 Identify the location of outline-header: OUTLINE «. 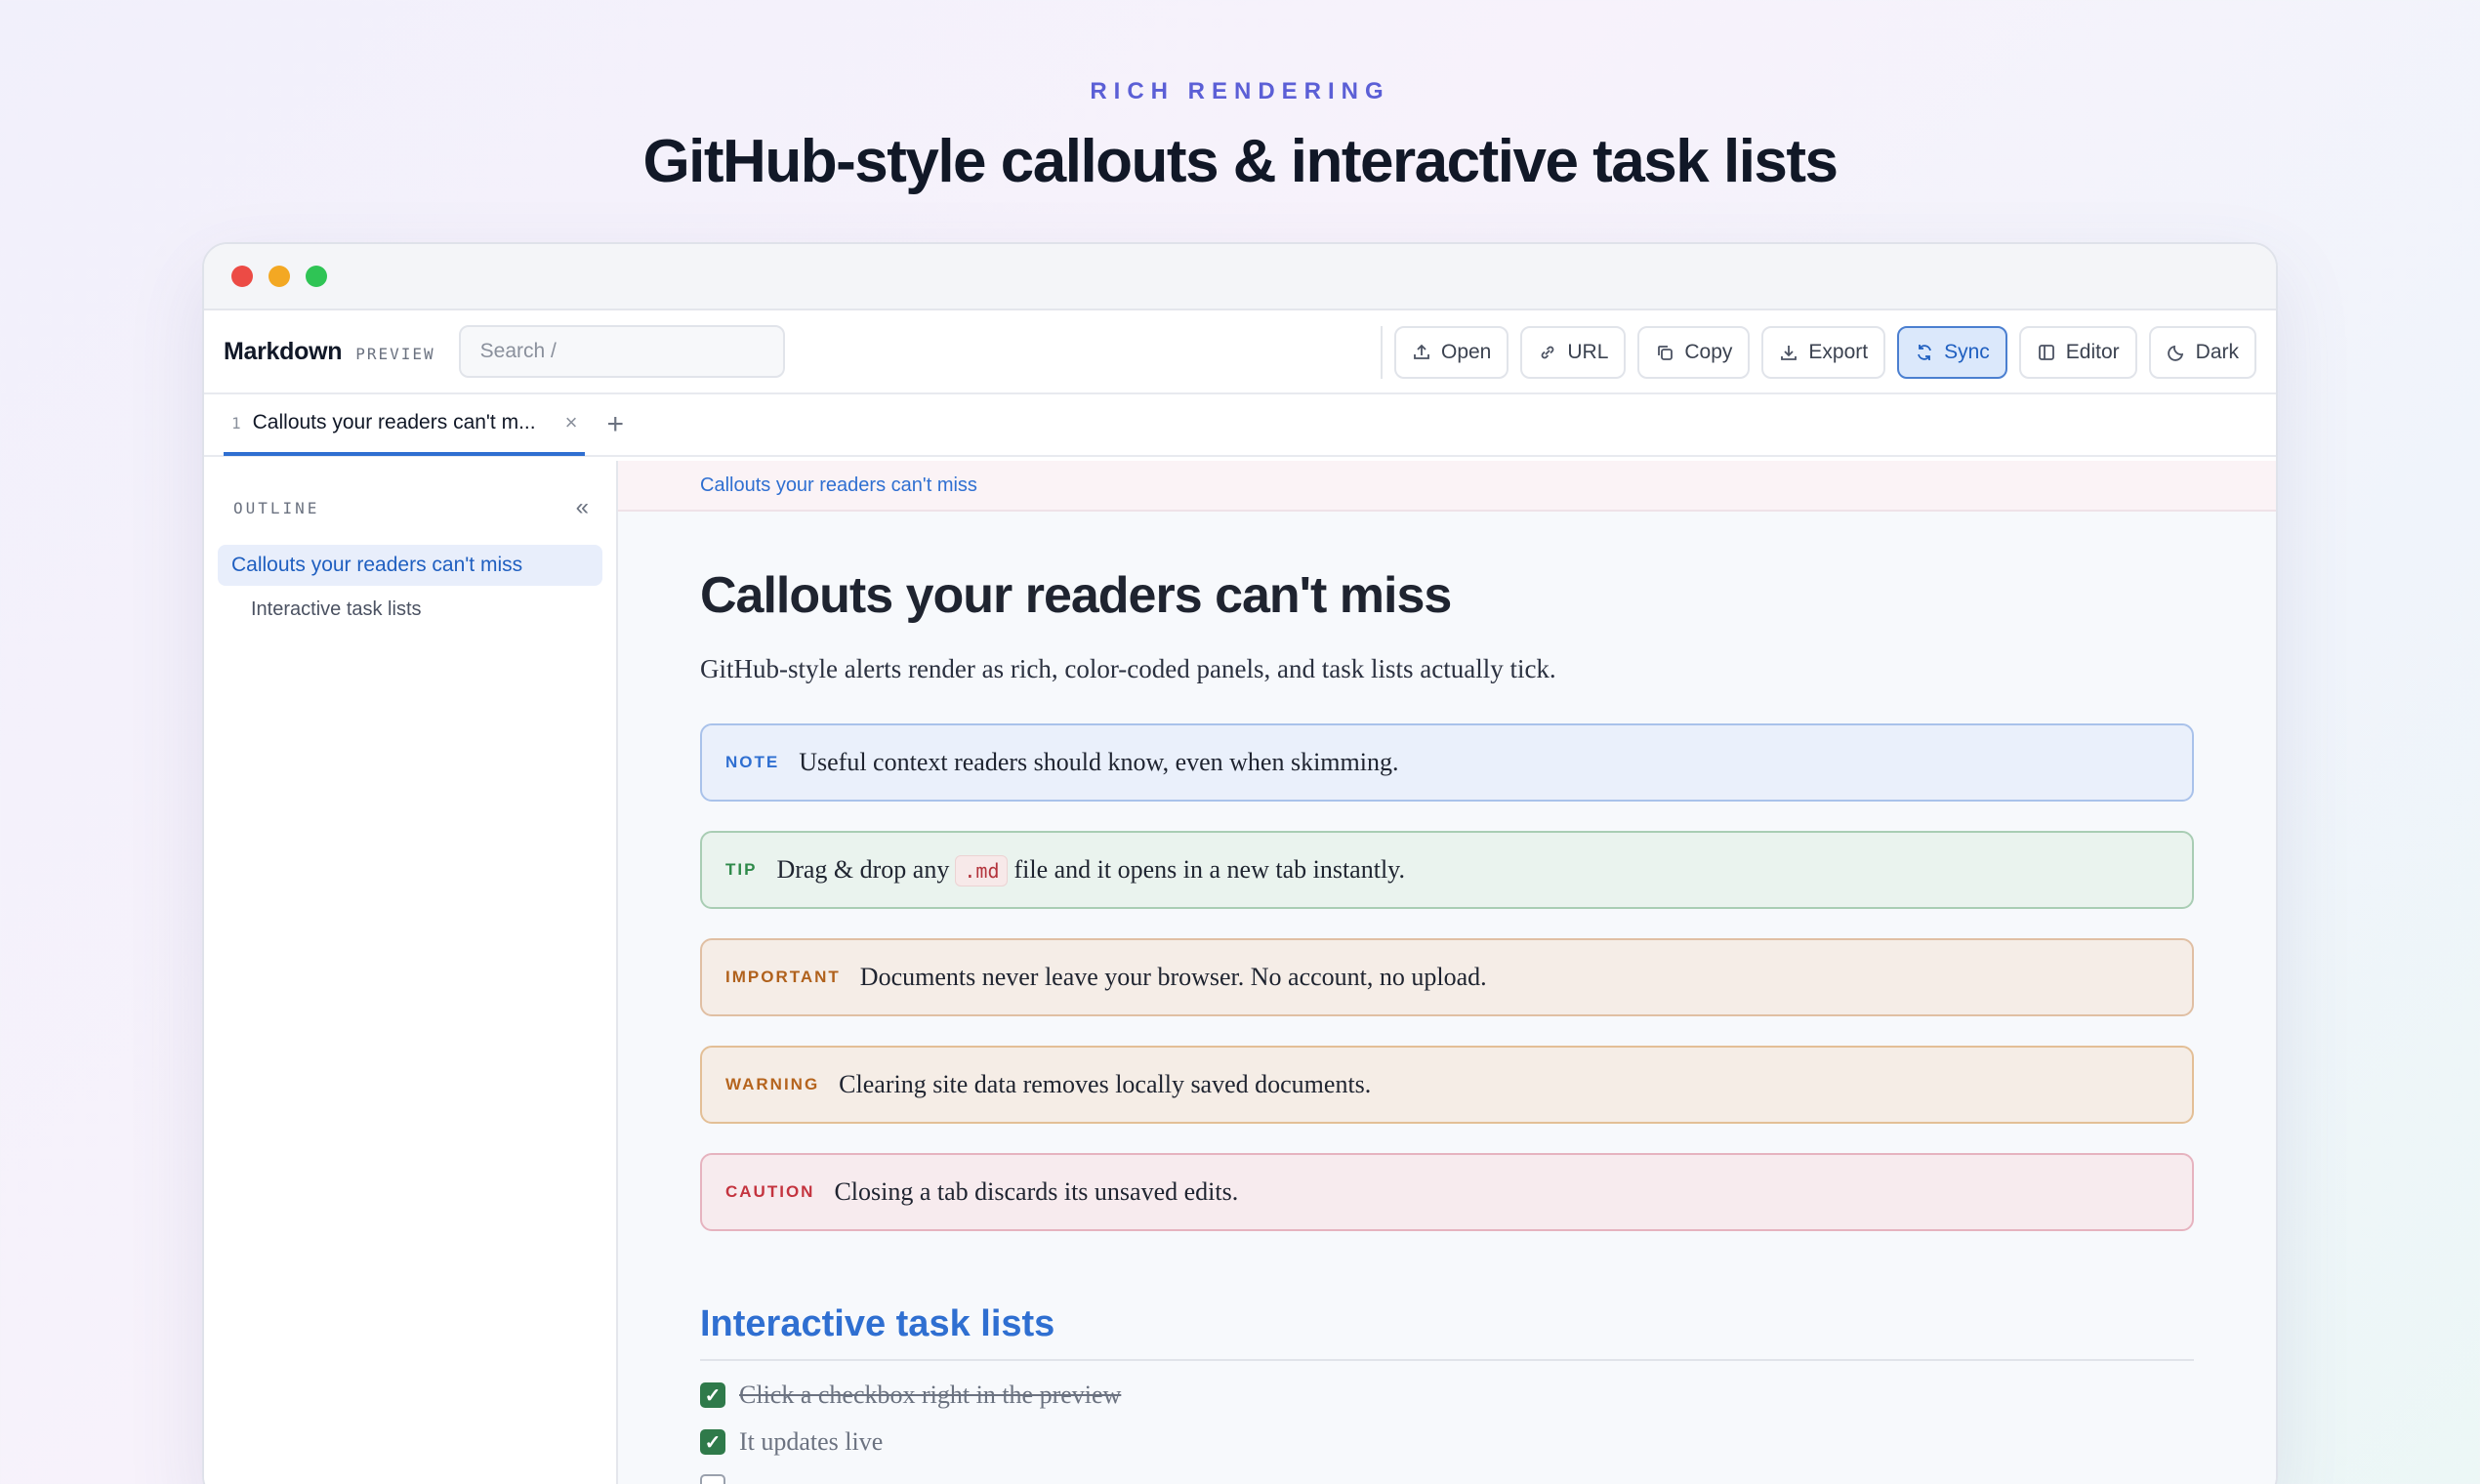
(410, 491).